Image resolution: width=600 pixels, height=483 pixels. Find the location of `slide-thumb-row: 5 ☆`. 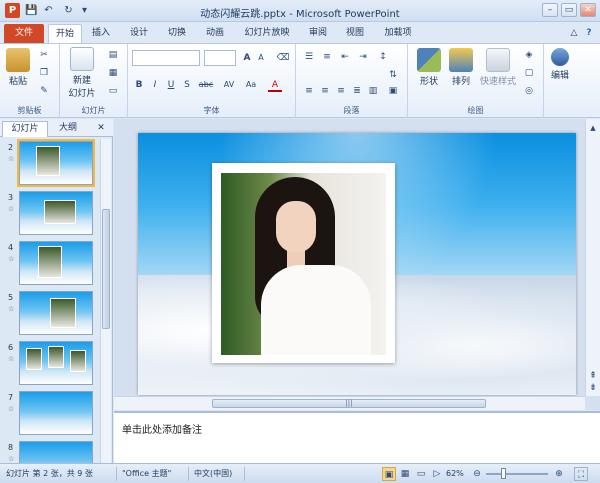

slide-thumb-row: 5 ☆ is located at coordinates (50, 315).